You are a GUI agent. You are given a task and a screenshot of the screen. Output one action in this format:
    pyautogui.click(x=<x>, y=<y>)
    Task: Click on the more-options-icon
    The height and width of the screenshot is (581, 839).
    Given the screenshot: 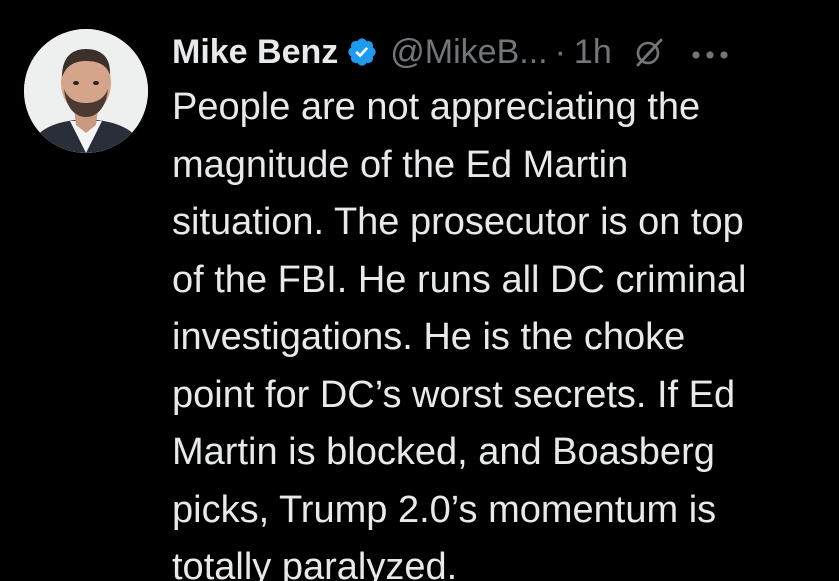 What is the action you would take?
    pyautogui.click(x=710, y=53)
    